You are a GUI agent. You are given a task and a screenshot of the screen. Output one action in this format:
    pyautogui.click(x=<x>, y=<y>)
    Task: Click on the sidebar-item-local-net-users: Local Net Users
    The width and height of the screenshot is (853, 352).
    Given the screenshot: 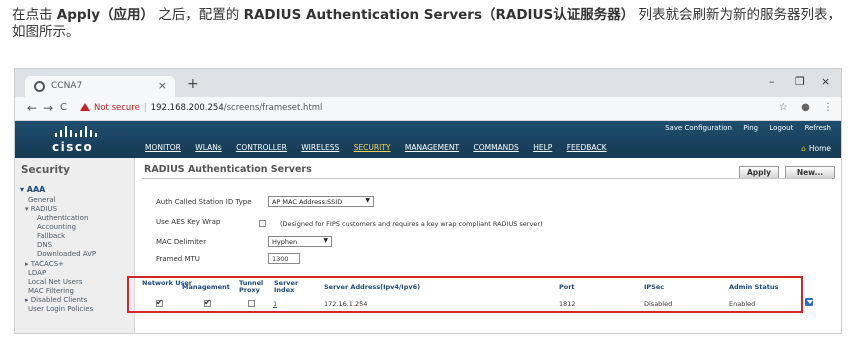 What is the action you would take?
    pyautogui.click(x=55, y=282)
    